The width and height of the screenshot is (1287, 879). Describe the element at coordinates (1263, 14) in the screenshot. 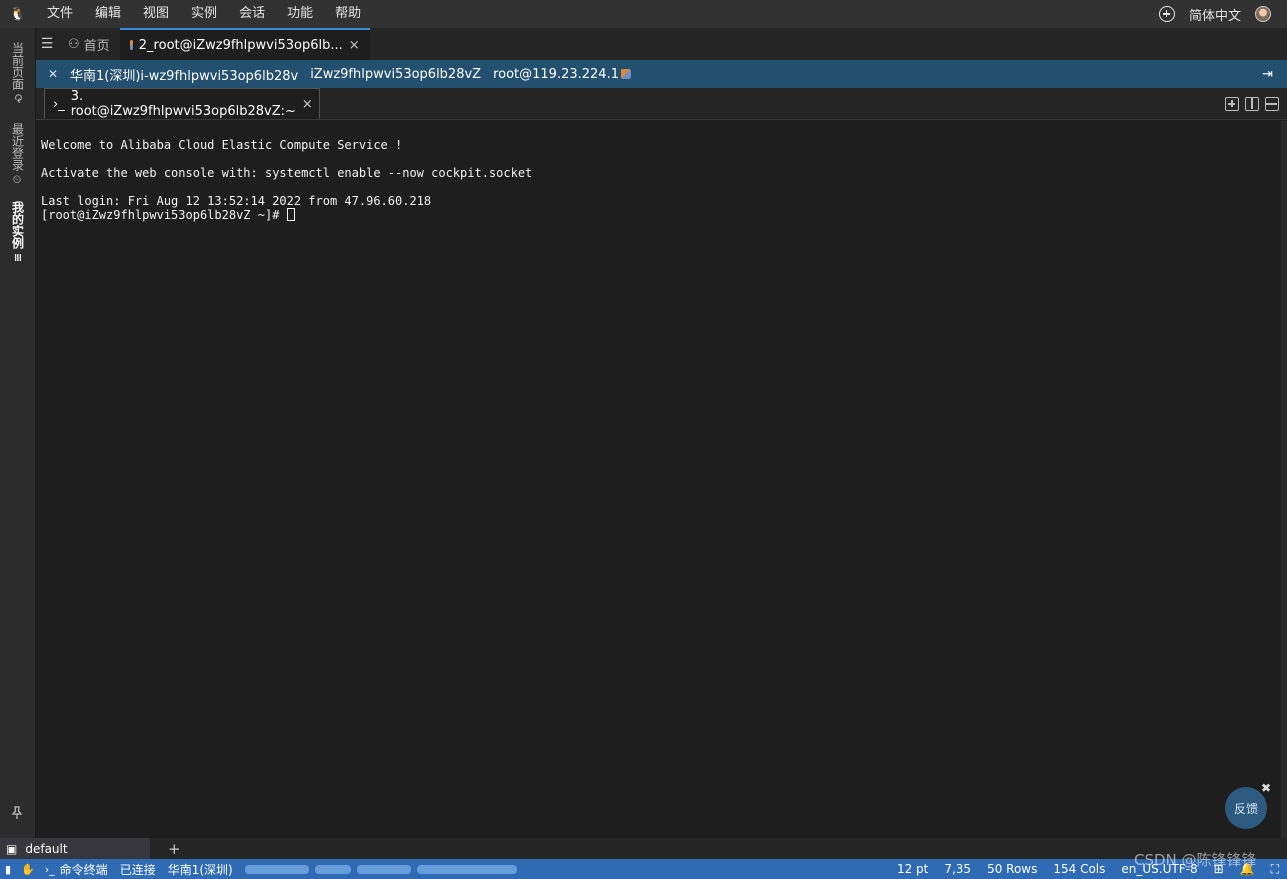

I see `avatar` at that location.